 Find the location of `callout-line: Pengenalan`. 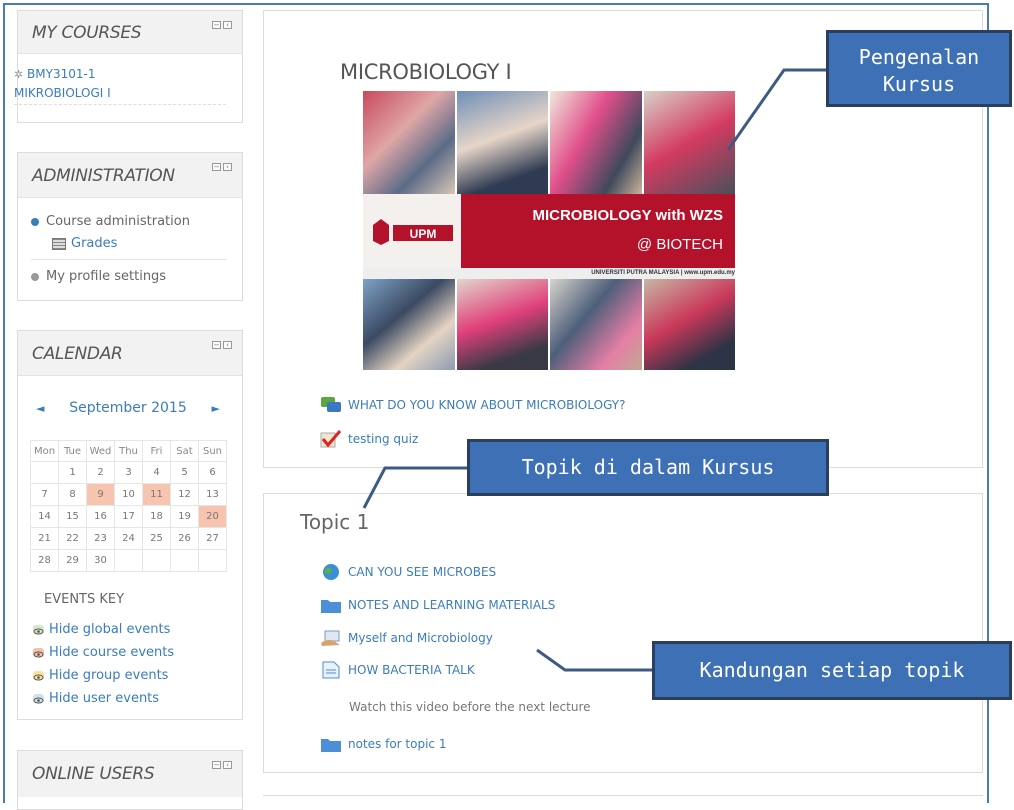

callout-line: Pengenalan is located at coordinates (919, 57).